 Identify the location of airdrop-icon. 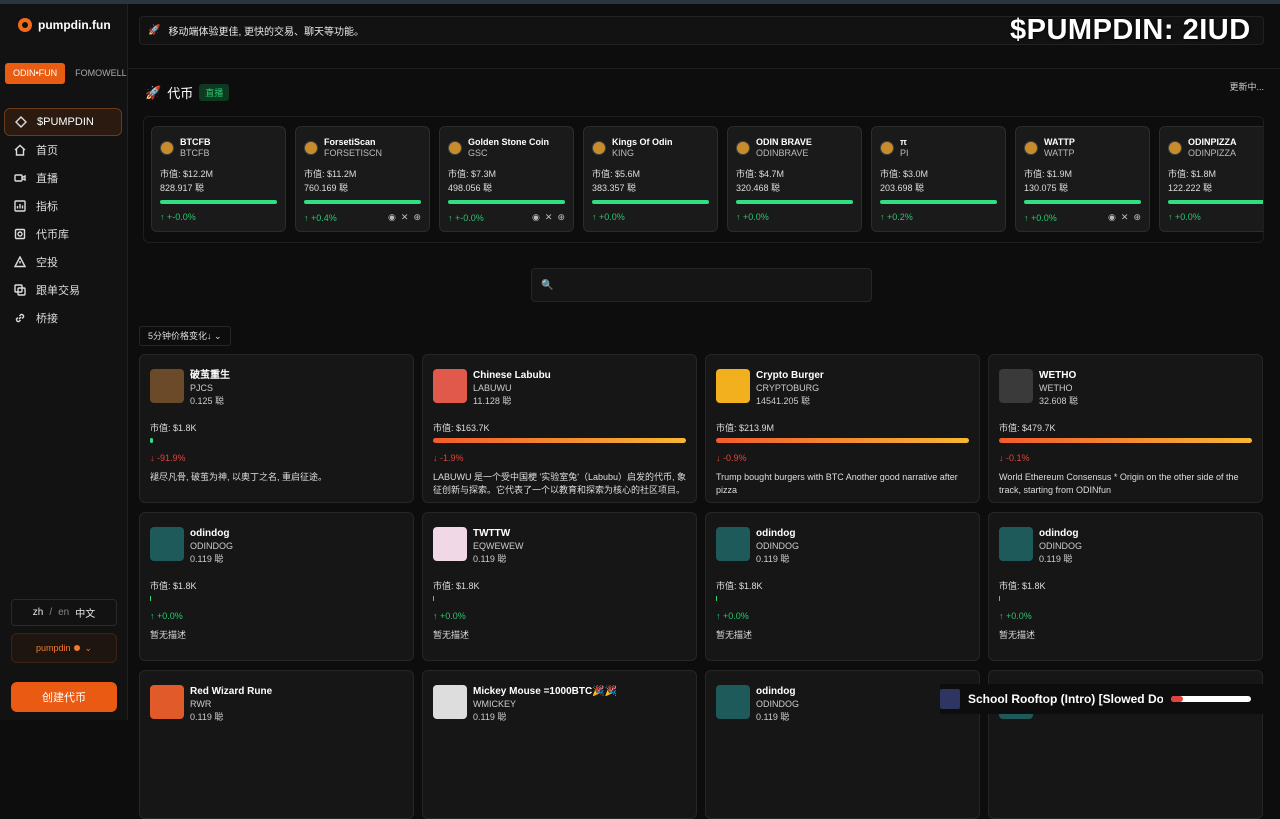
(20, 262).